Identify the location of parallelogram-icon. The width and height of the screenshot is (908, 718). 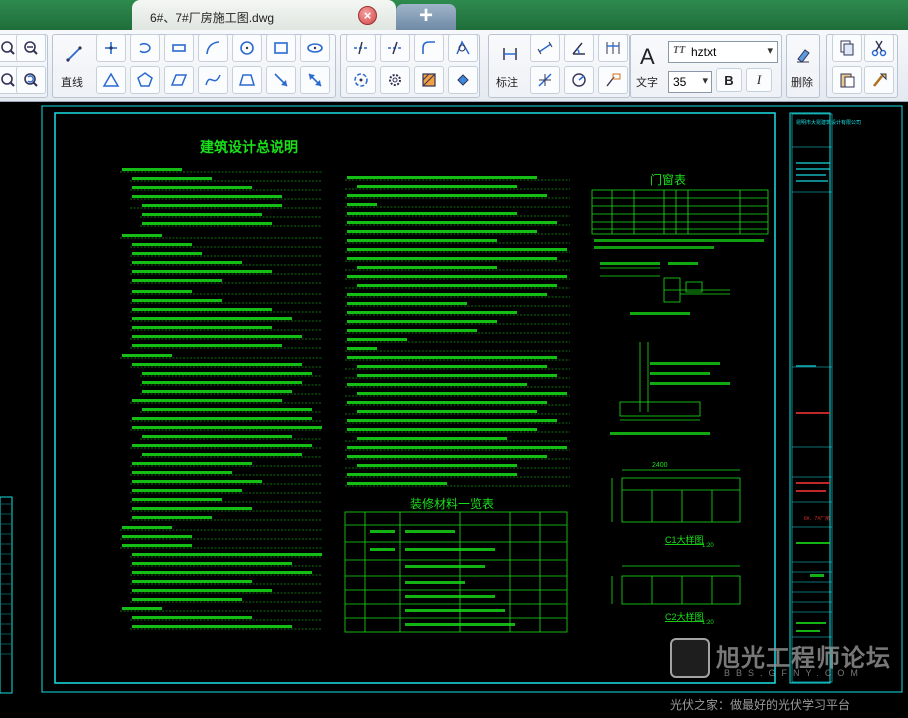
(179, 80).